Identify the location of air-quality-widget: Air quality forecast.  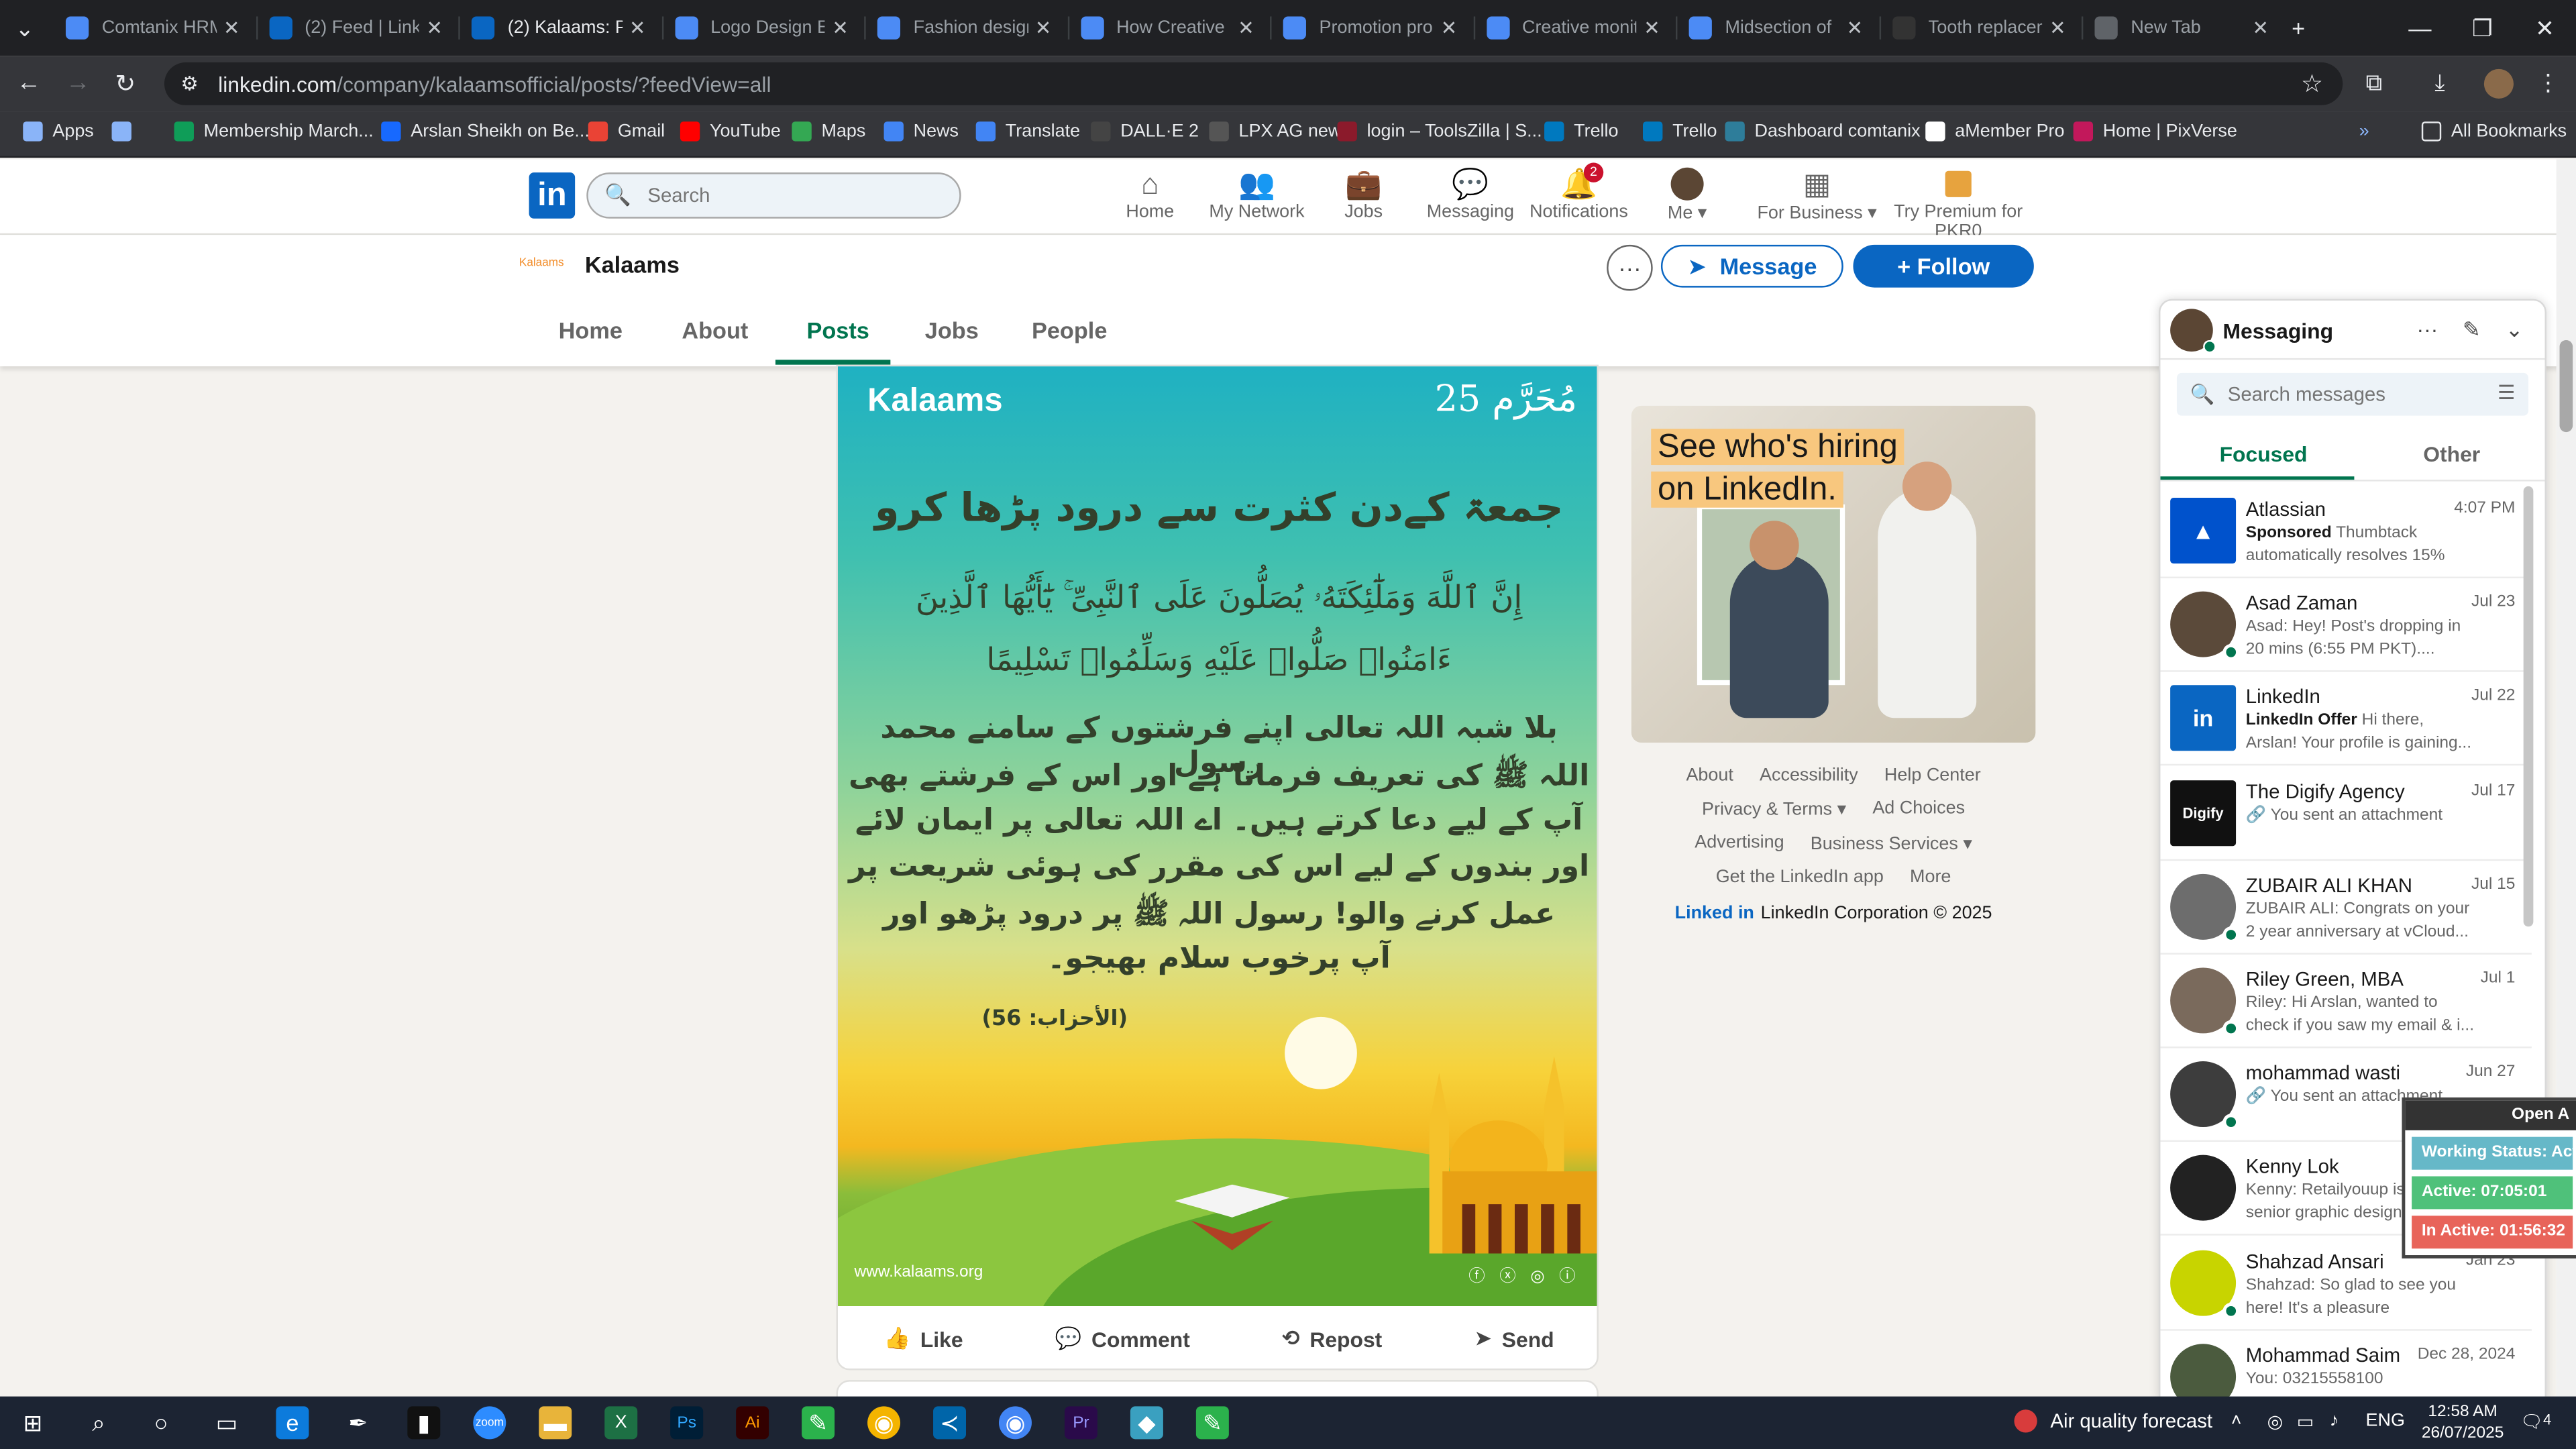
(2113, 1421).